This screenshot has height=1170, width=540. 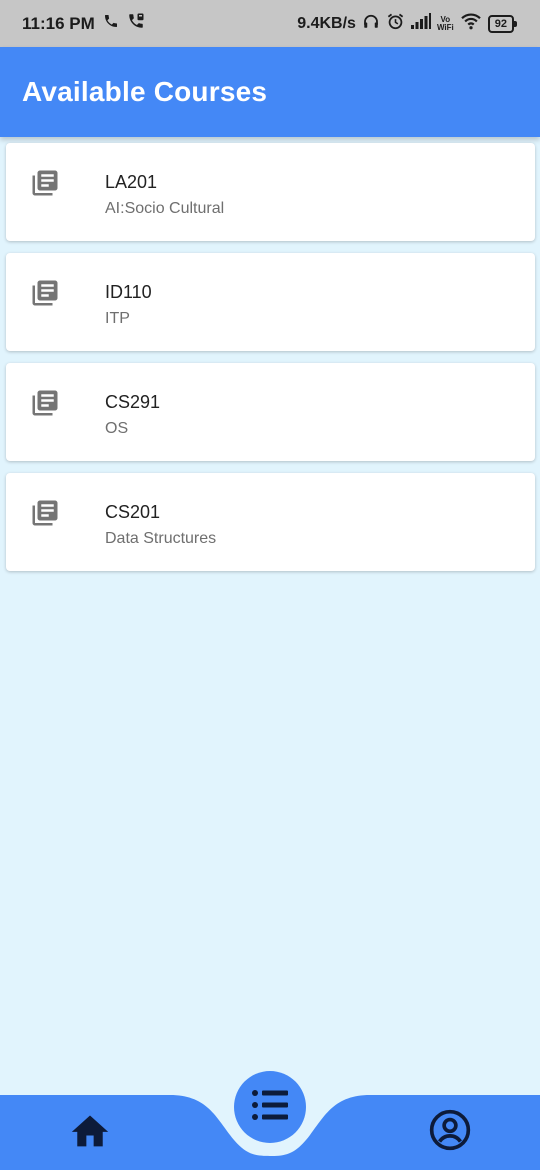 What do you see at coordinates (117, 428) in the screenshot?
I see `course-name: OS` at bounding box center [117, 428].